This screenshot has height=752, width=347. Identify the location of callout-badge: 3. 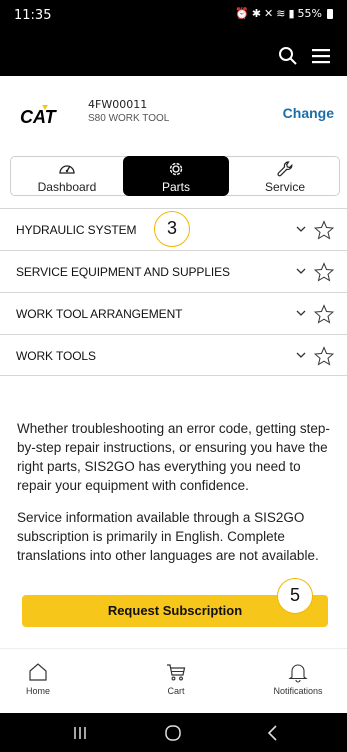
(172, 229).